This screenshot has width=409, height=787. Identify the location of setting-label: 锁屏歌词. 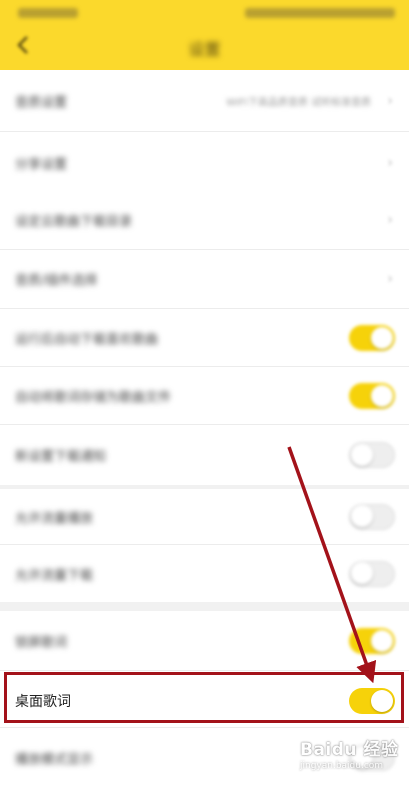
(41, 642).